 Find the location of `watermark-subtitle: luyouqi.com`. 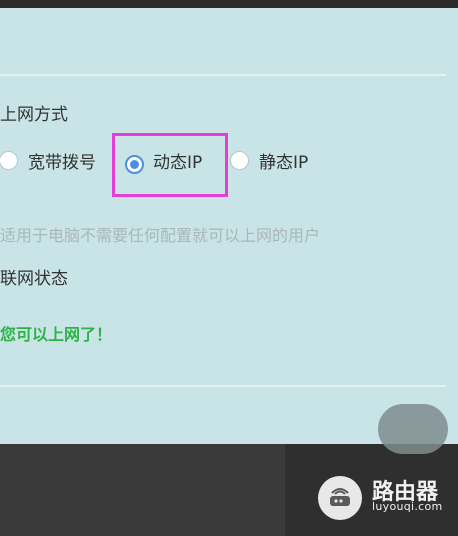

watermark-subtitle: luyouqi.com is located at coordinates (407, 506).